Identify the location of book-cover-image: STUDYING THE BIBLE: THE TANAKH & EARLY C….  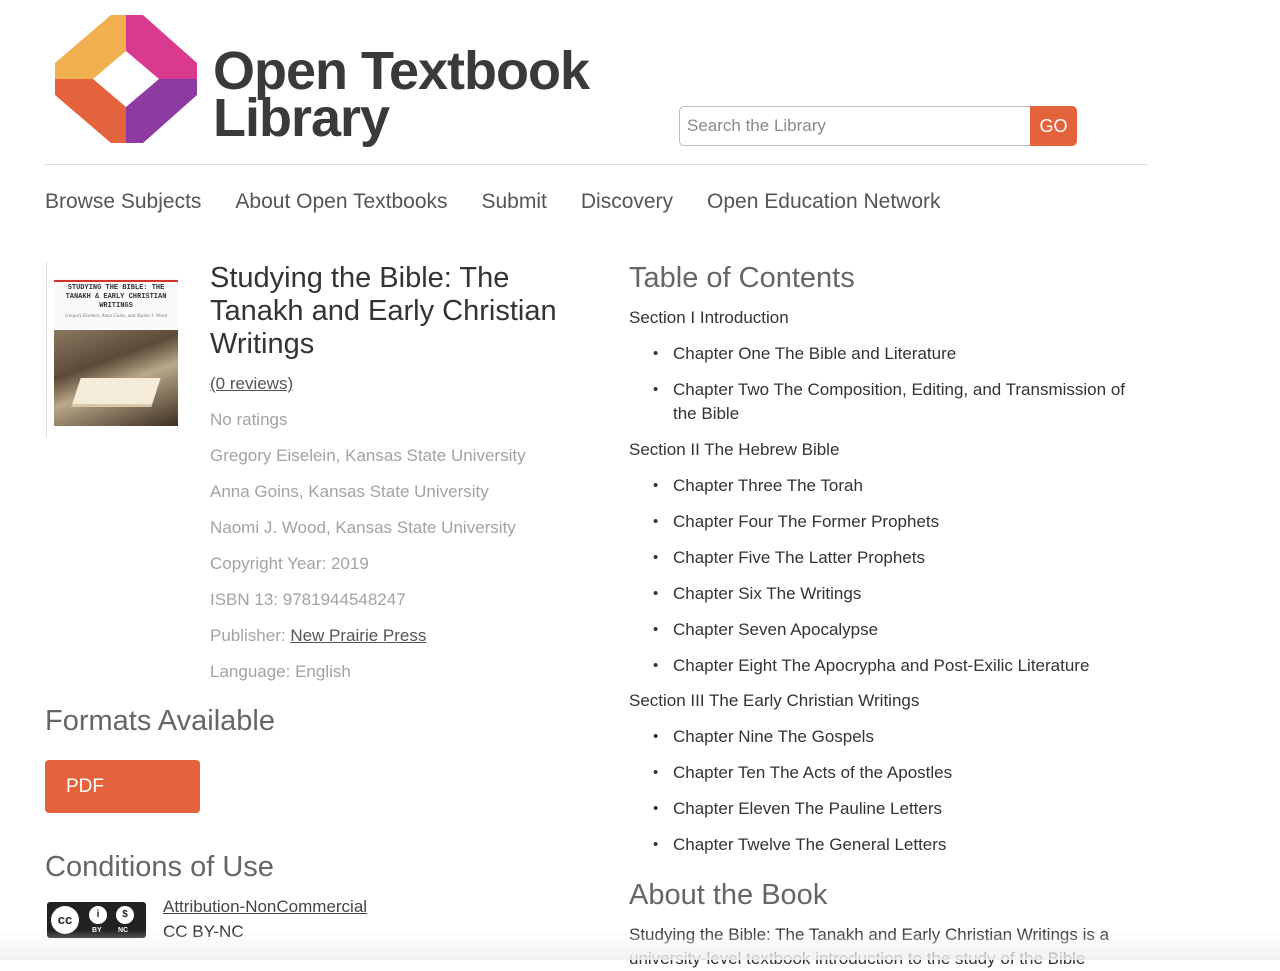
(115, 350).